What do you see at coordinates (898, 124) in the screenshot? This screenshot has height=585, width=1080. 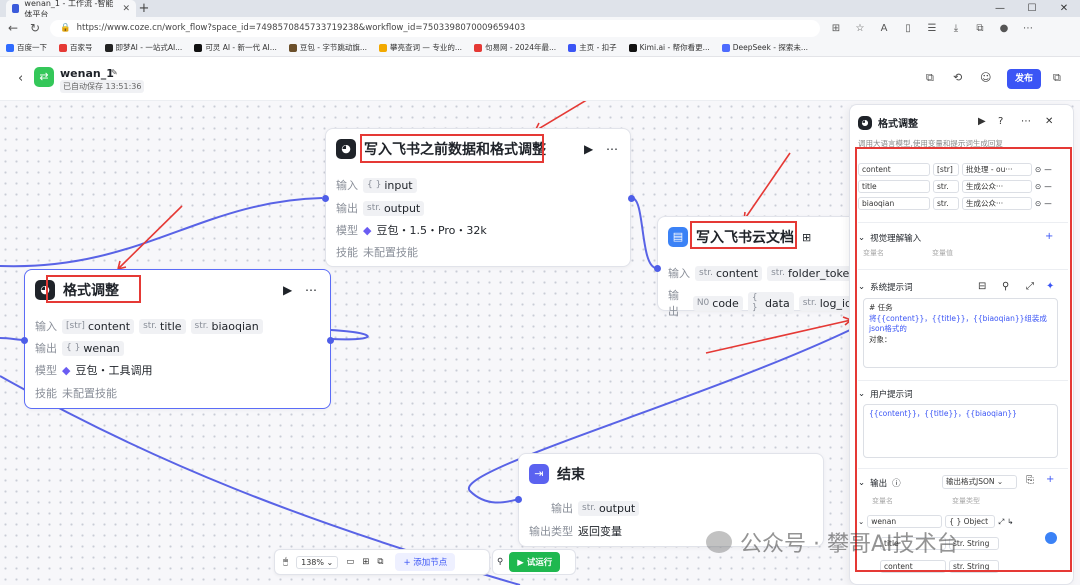 I see `panel-title: 格式调整` at bounding box center [898, 124].